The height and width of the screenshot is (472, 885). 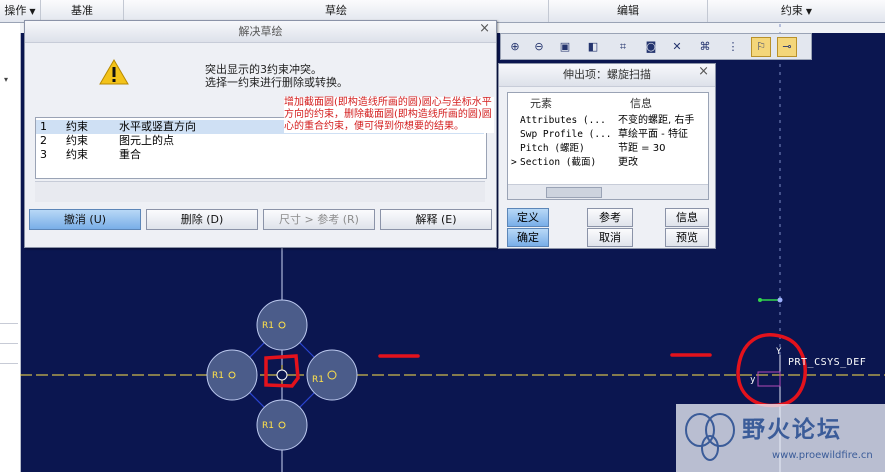 What do you see at coordinates (436, 219) in the screenshot?
I see `explain-button: 解释 (E)` at bounding box center [436, 219].